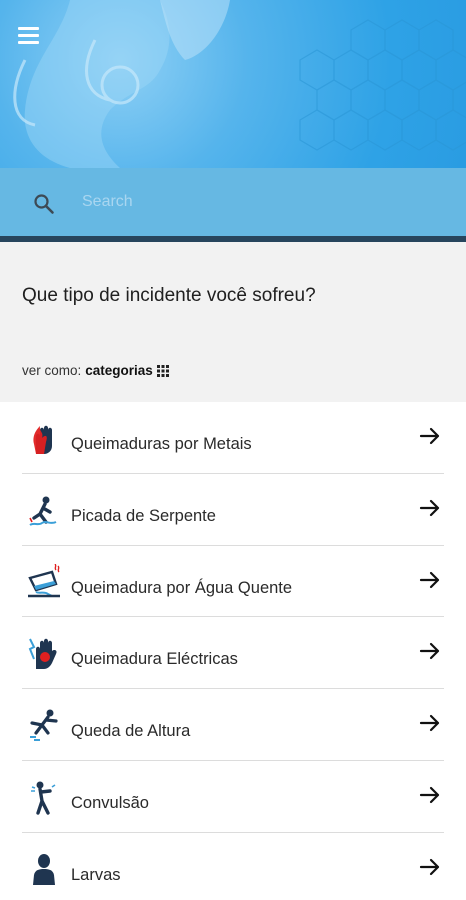 This screenshot has width=466, height=900. I want to click on incident-label: Queimadura por Água Quente, so click(182, 587).